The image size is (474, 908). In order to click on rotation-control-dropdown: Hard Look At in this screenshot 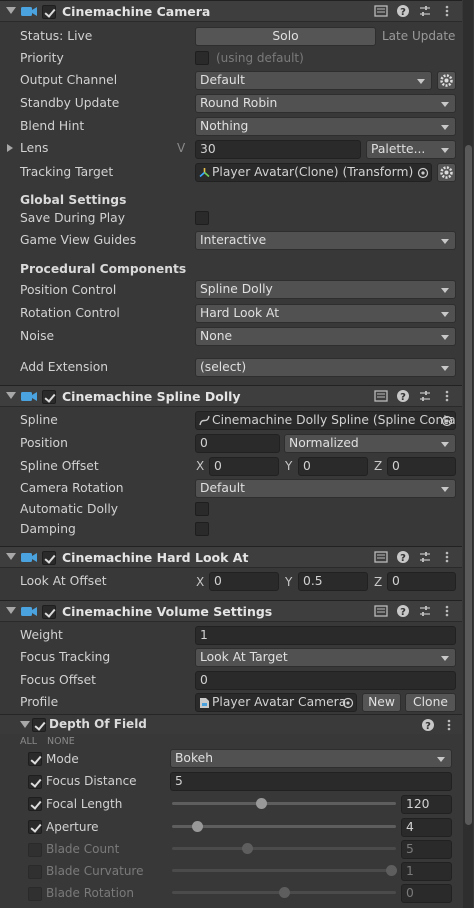, I will do `click(325, 313)`.